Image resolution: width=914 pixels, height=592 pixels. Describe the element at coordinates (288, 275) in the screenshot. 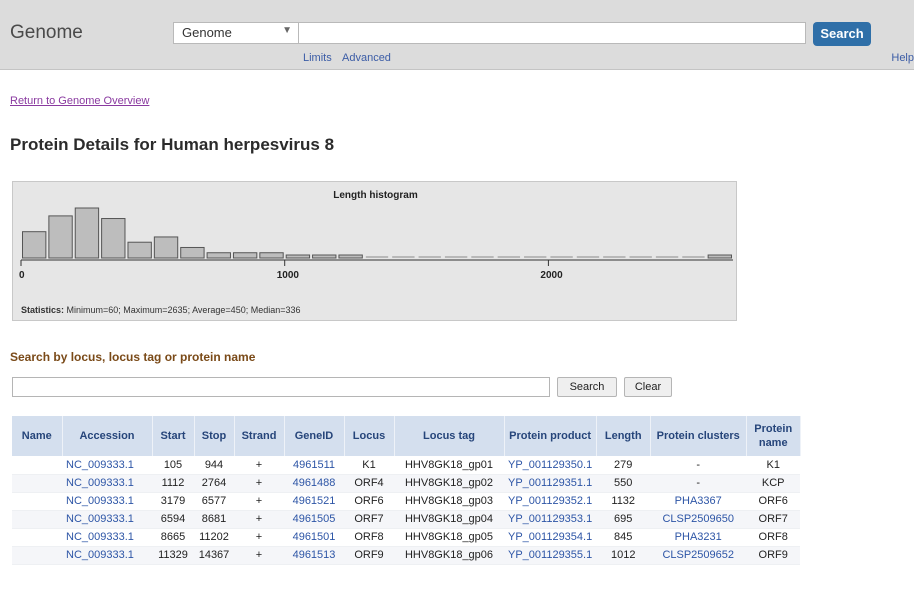

I see `histogram-tick-label: 1000` at that location.